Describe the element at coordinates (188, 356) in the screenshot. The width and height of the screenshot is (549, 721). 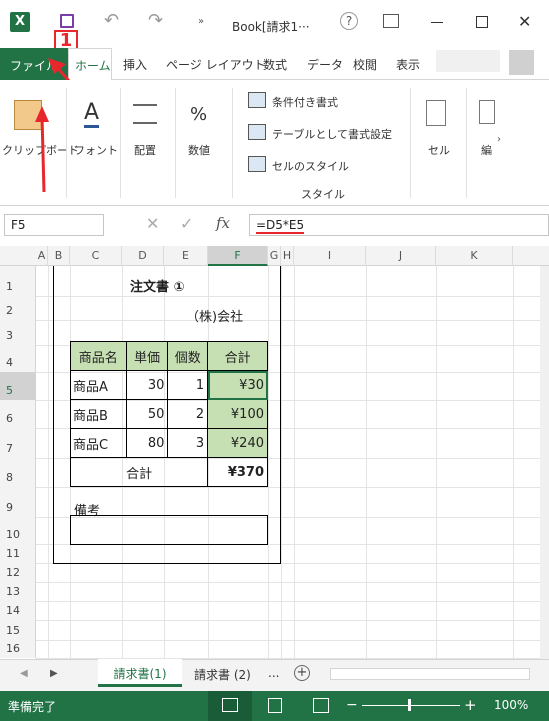
I see `header-quantity: 個数` at that location.